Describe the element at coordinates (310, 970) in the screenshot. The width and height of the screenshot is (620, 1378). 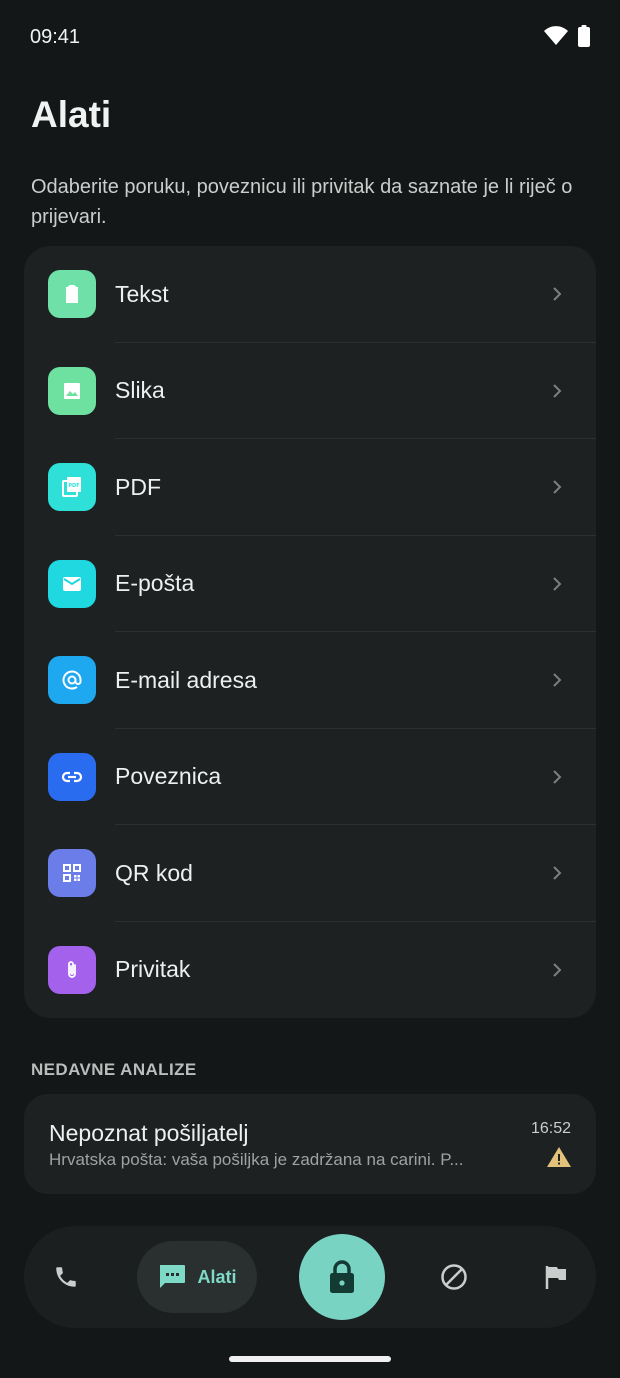
I see `tool-item-privitak: Privitak` at that location.